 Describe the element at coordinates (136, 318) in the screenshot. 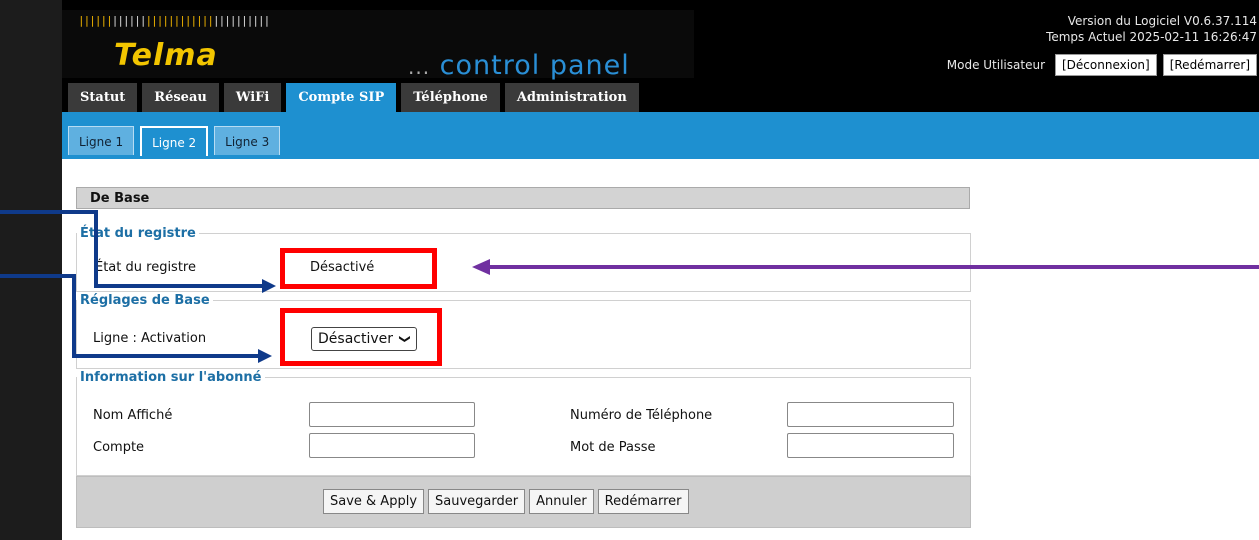

I see `navy-arrow-activation` at that location.